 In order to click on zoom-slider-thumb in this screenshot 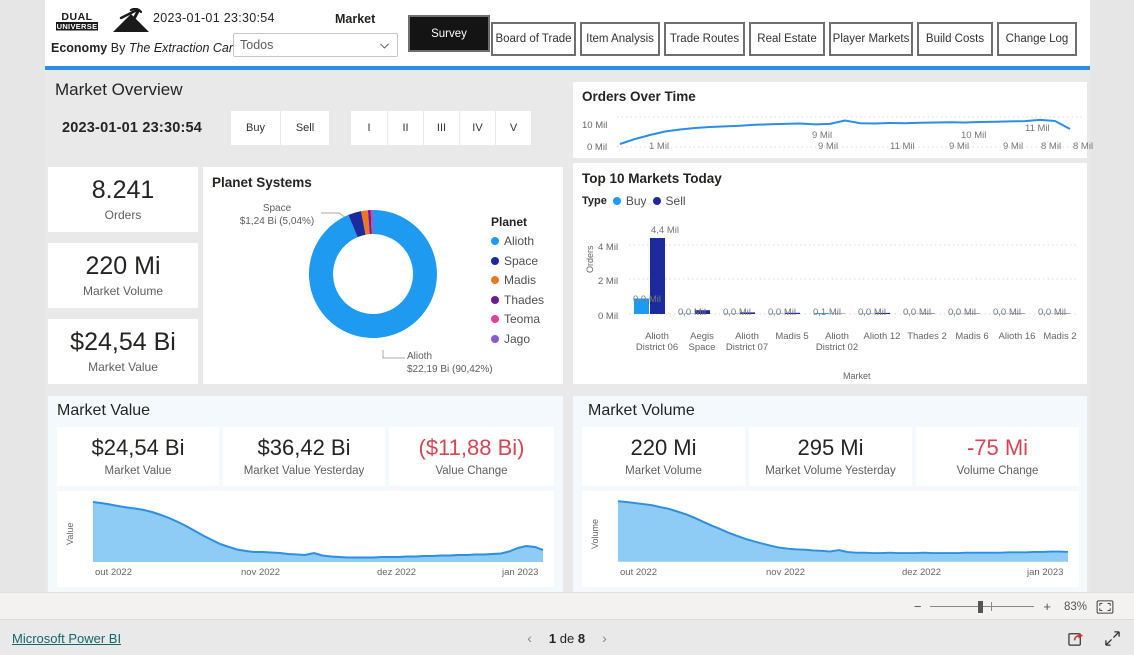, I will do `click(981, 606)`.